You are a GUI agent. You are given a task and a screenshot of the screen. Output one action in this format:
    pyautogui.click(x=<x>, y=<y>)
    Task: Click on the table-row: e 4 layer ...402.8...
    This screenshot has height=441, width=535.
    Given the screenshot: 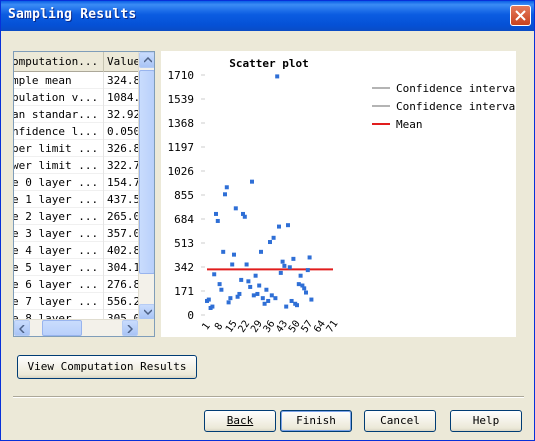 What is the action you would take?
    pyautogui.click(x=76, y=250)
    